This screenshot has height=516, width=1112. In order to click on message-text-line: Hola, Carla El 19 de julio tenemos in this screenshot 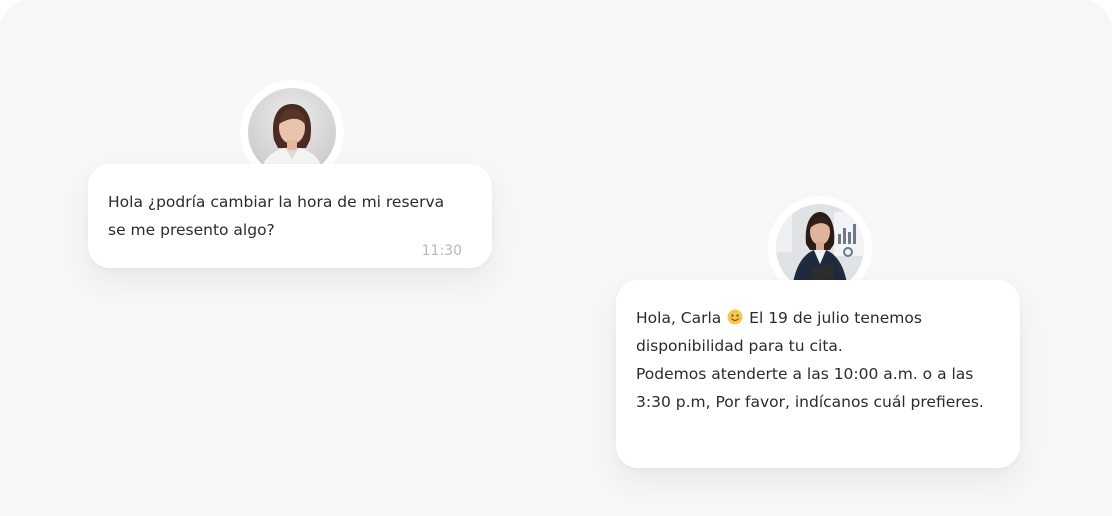, I will do `click(818, 318)`.